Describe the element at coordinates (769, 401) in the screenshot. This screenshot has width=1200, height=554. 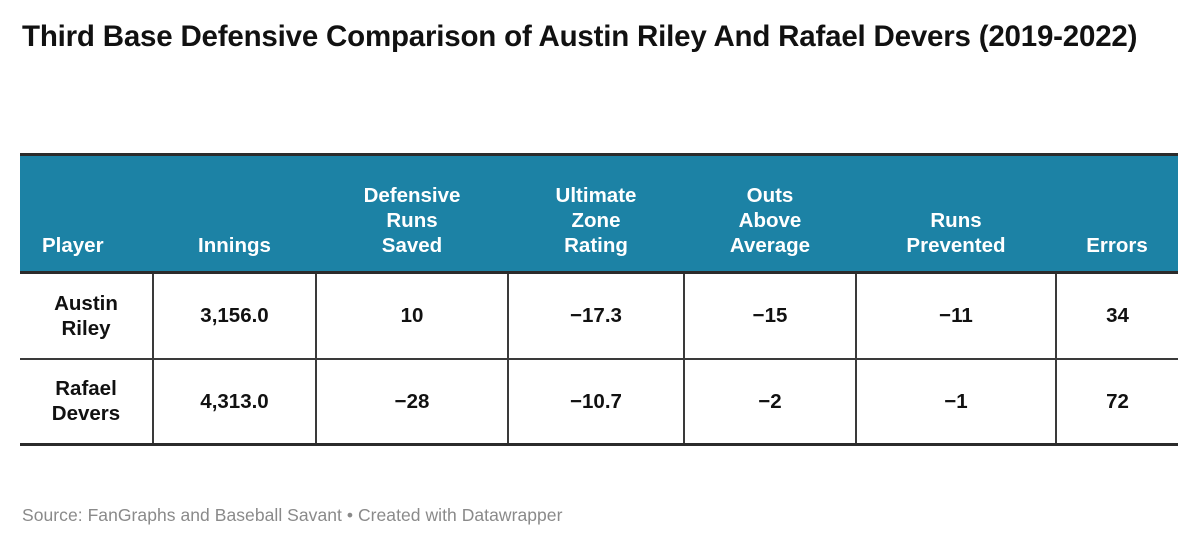
I see `cell-outs-above-average: −2` at that location.